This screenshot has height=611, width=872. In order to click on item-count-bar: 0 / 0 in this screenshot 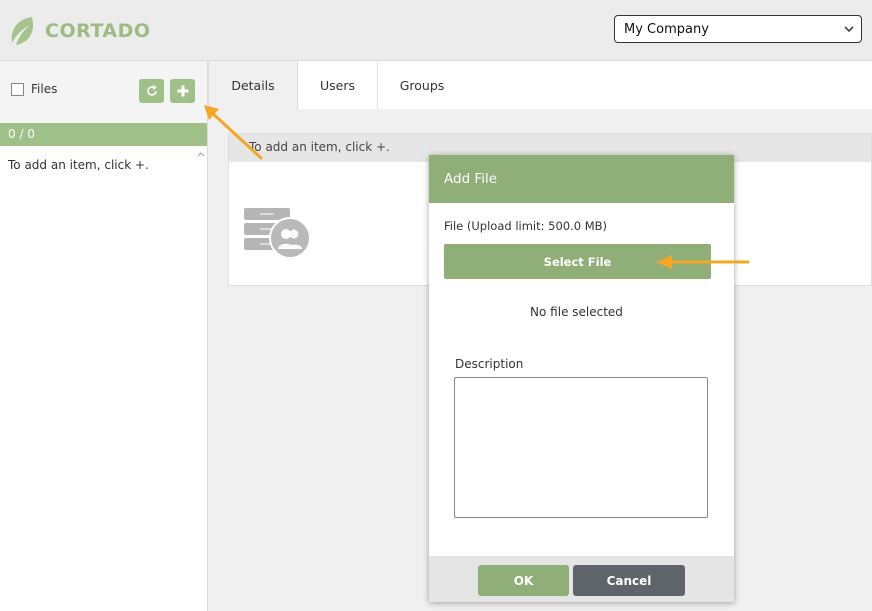, I will do `click(103, 134)`.